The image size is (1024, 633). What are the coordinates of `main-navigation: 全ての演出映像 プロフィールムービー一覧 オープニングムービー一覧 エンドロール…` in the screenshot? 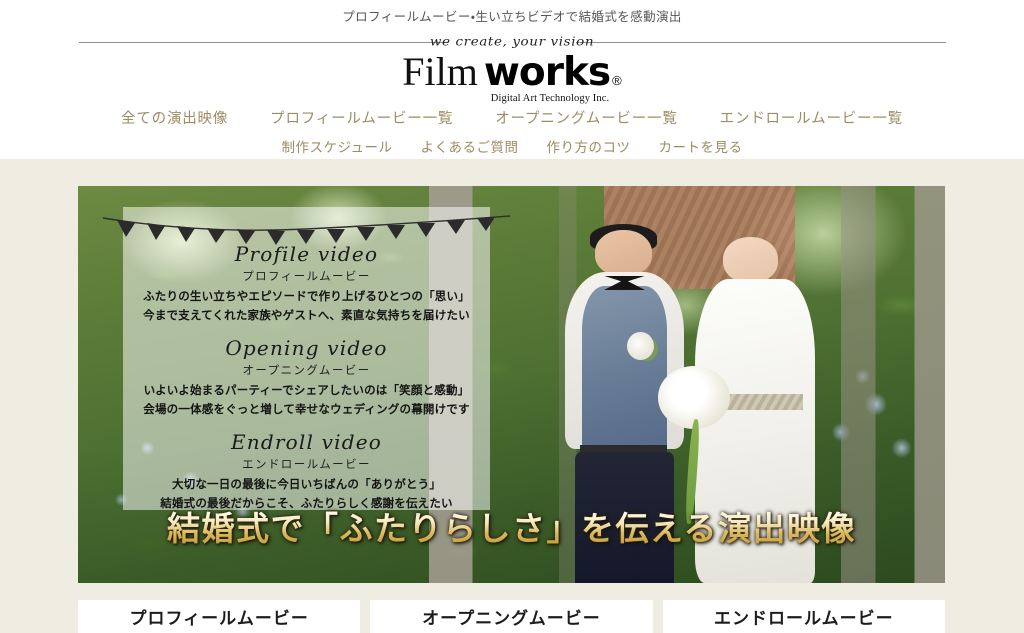 It's located at (512, 133).